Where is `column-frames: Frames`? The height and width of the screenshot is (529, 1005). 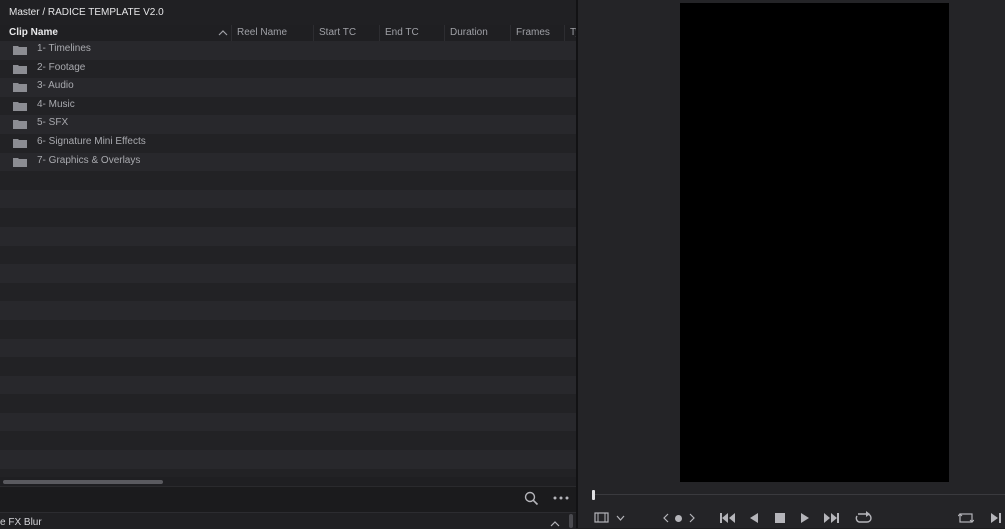 column-frames: Frames is located at coordinates (537, 33).